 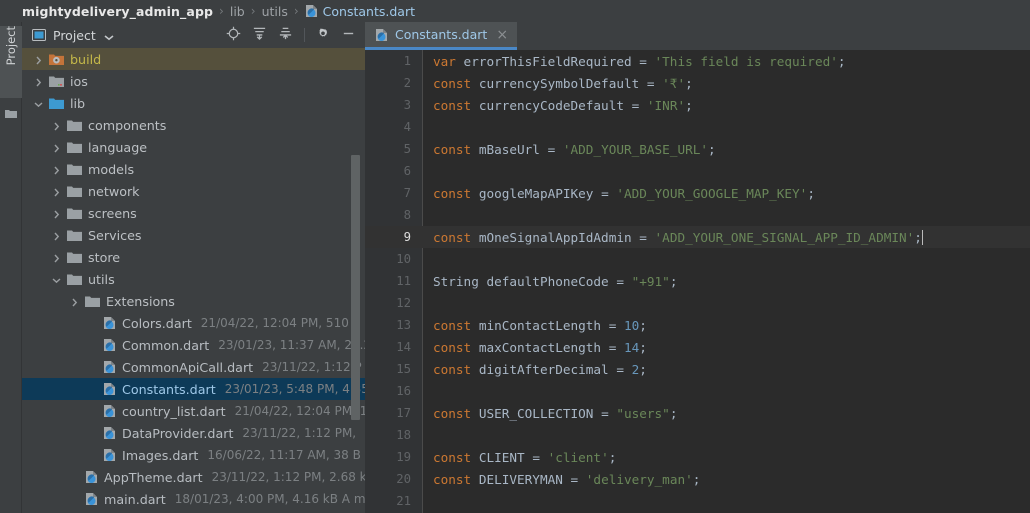 I want to click on hide-panel-icon, so click(x=348, y=35).